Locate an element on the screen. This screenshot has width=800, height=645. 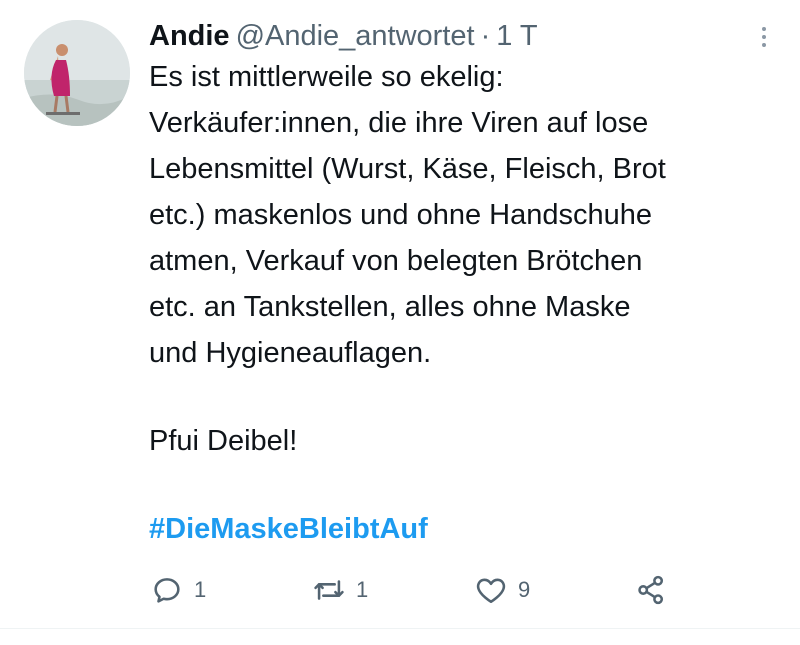
divider is located at coordinates (400, 628).